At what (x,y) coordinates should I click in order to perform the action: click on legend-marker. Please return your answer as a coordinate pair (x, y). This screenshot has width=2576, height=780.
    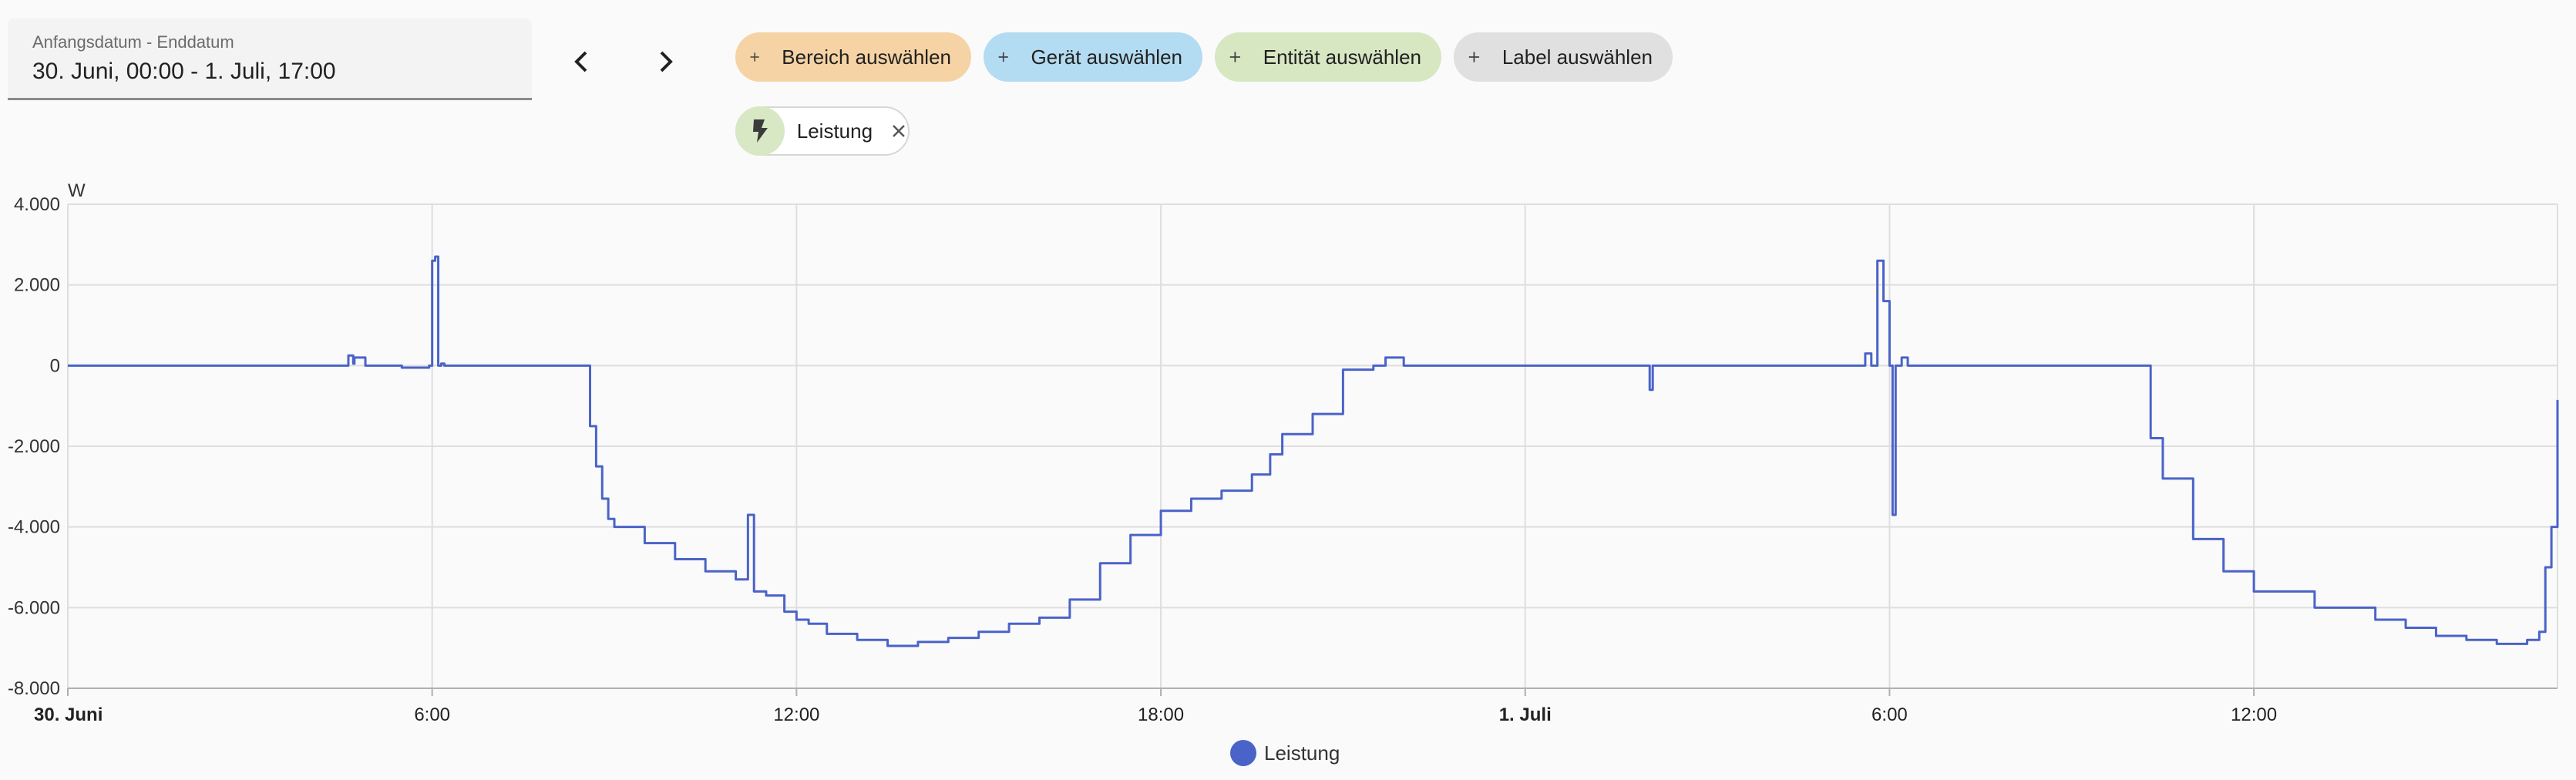
    Looking at the image, I should click on (1243, 753).